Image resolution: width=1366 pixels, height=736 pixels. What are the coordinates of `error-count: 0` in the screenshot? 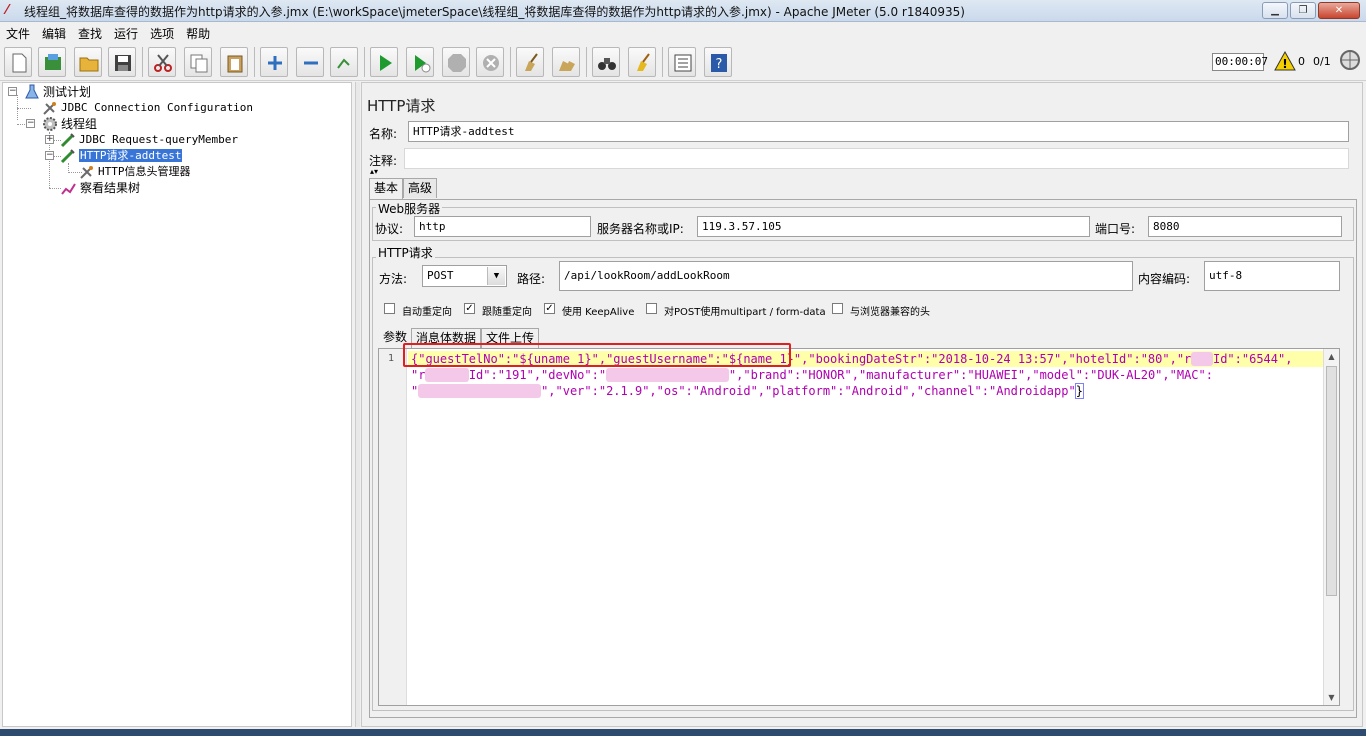 It's located at (1301, 61).